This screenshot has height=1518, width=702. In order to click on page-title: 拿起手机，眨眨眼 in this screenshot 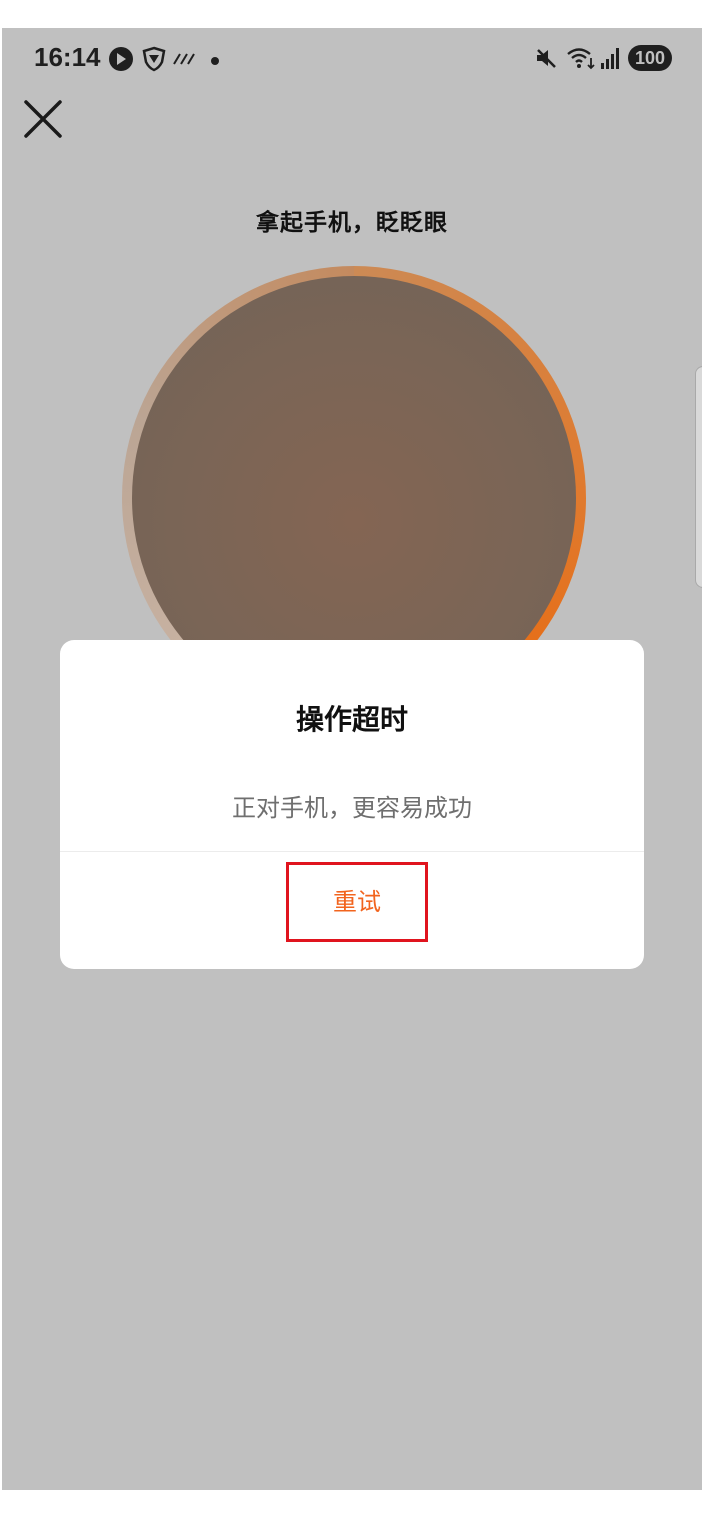, I will do `click(352, 223)`.